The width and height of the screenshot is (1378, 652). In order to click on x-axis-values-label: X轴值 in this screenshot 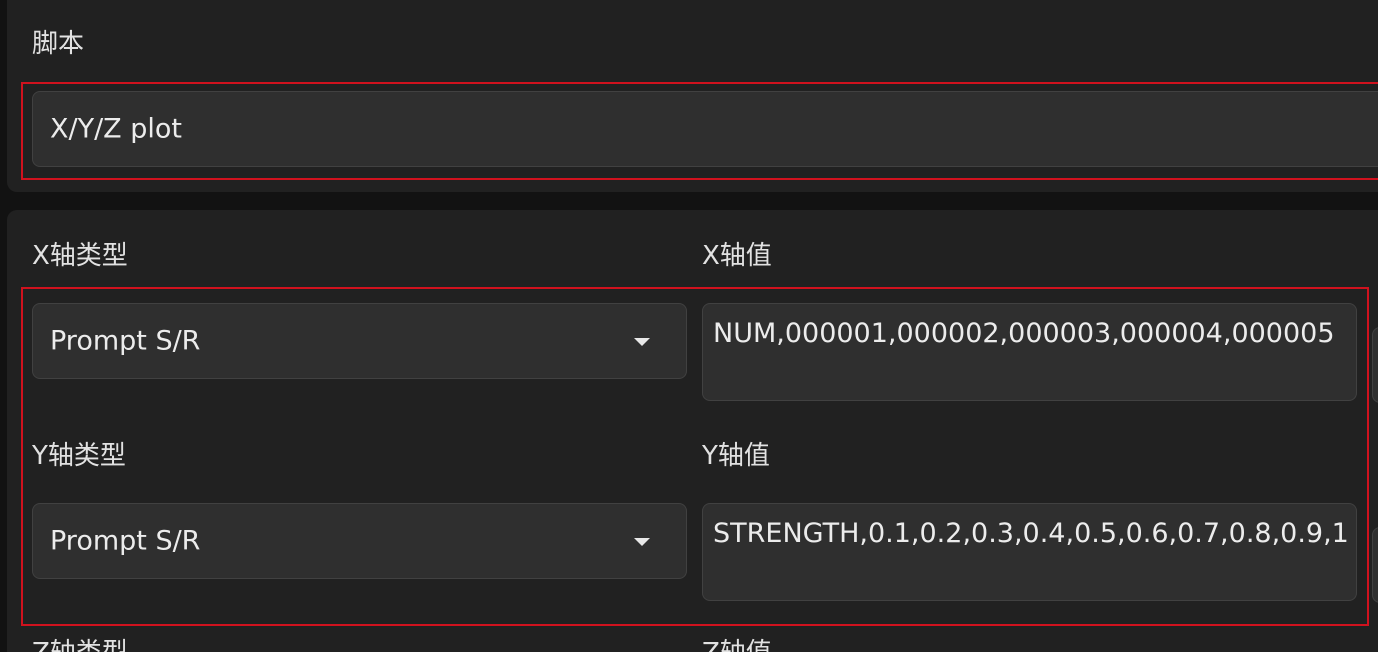, I will do `click(737, 256)`.